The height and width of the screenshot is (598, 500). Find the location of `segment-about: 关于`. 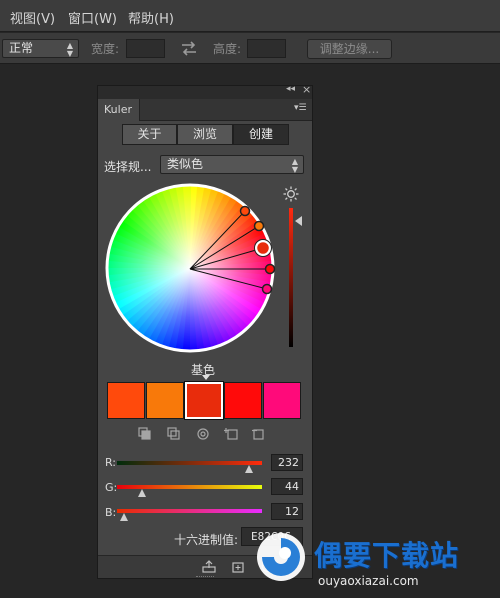

segment-about: 关于 is located at coordinates (149, 134).